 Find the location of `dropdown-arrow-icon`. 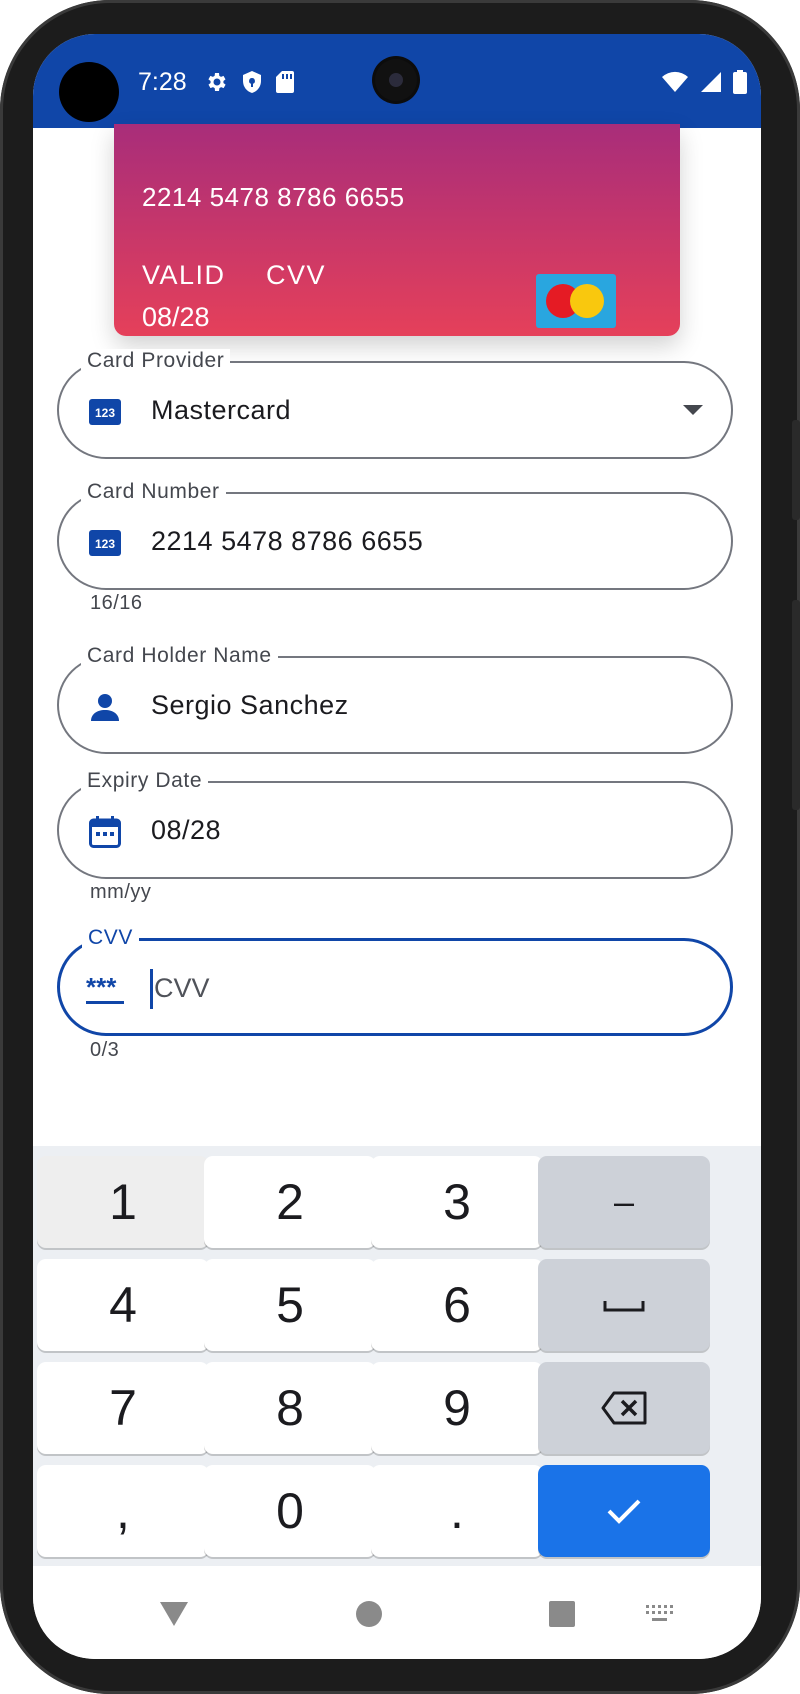

dropdown-arrow-icon is located at coordinates (693, 410).